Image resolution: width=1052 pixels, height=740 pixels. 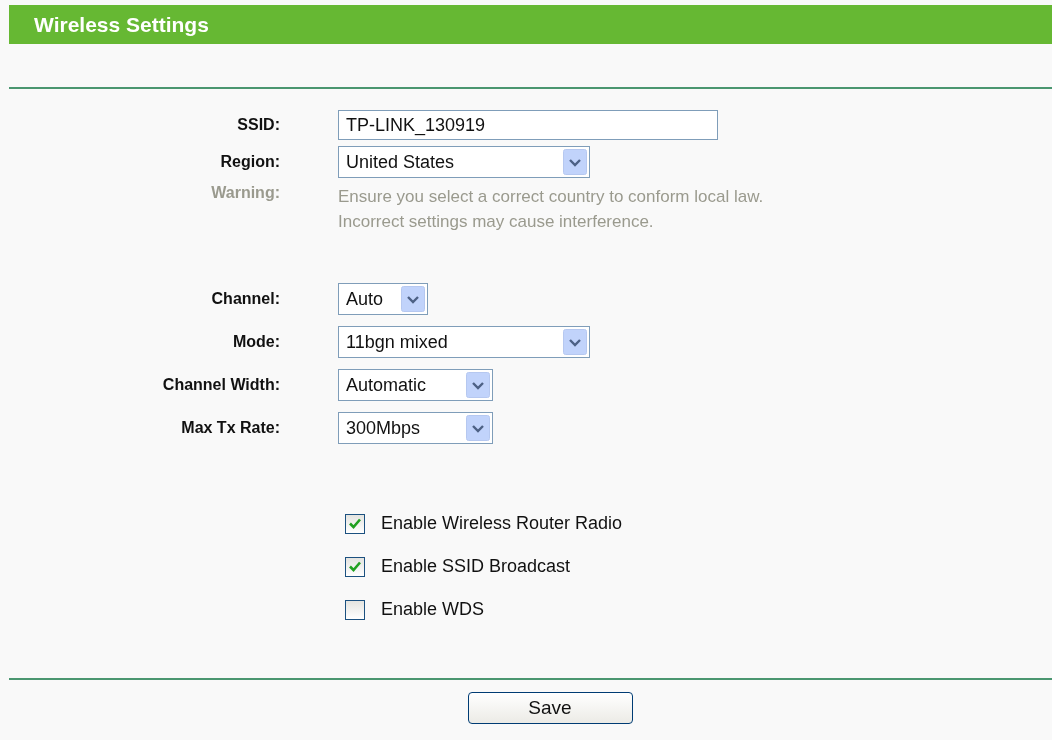 What do you see at coordinates (121, 24) in the screenshot?
I see `page-title: Wireless Settings` at bounding box center [121, 24].